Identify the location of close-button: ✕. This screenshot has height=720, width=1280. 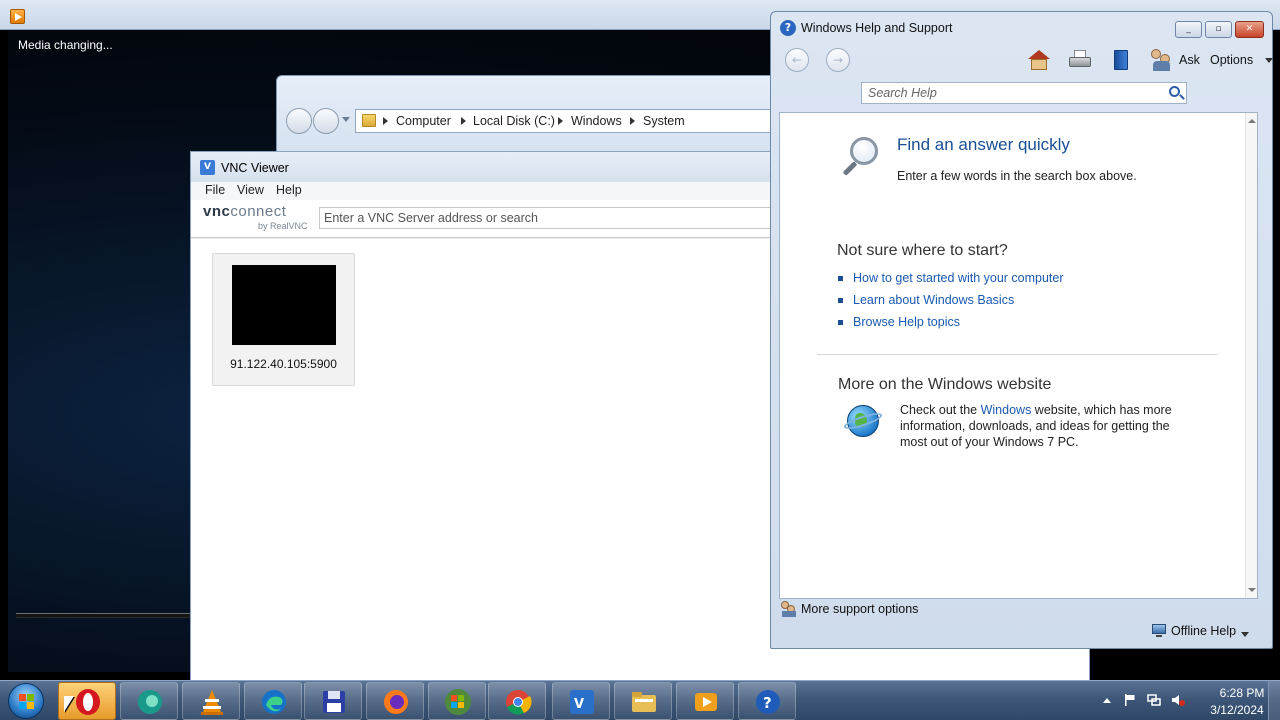
(1249, 29).